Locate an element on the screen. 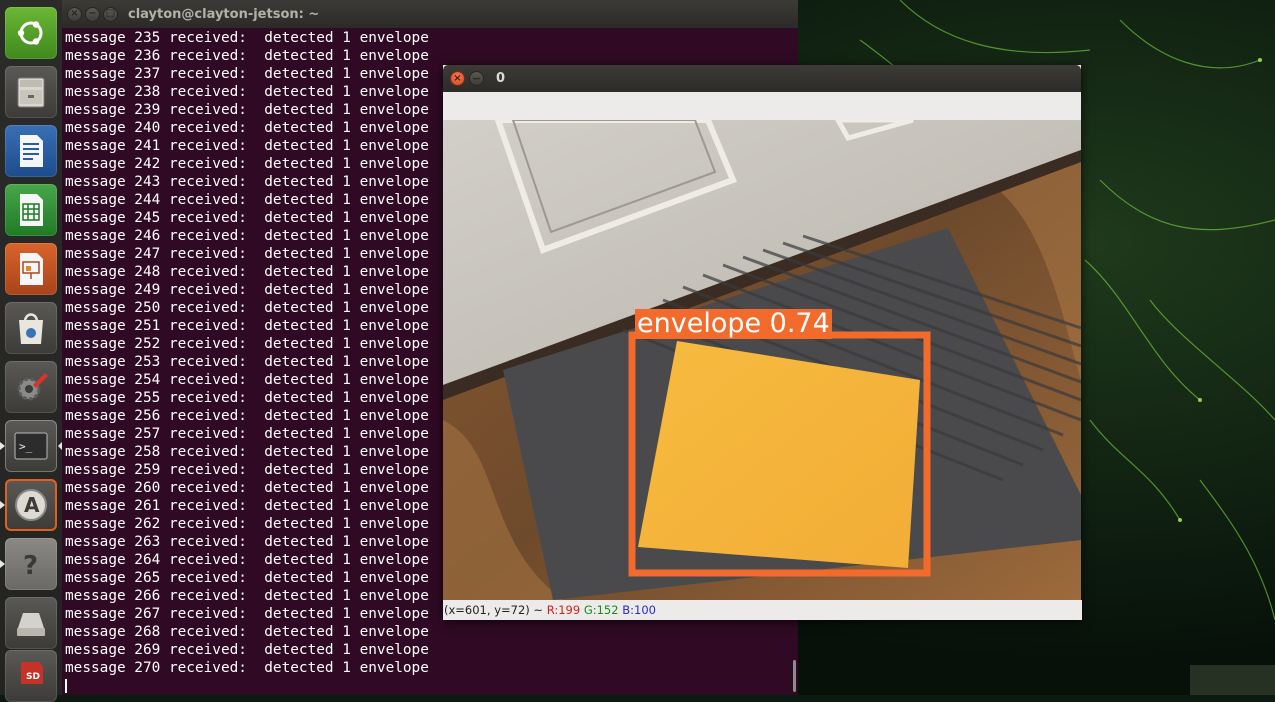 This screenshot has width=1275, height=702. terminal-cursor is located at coordinates (66, 686).